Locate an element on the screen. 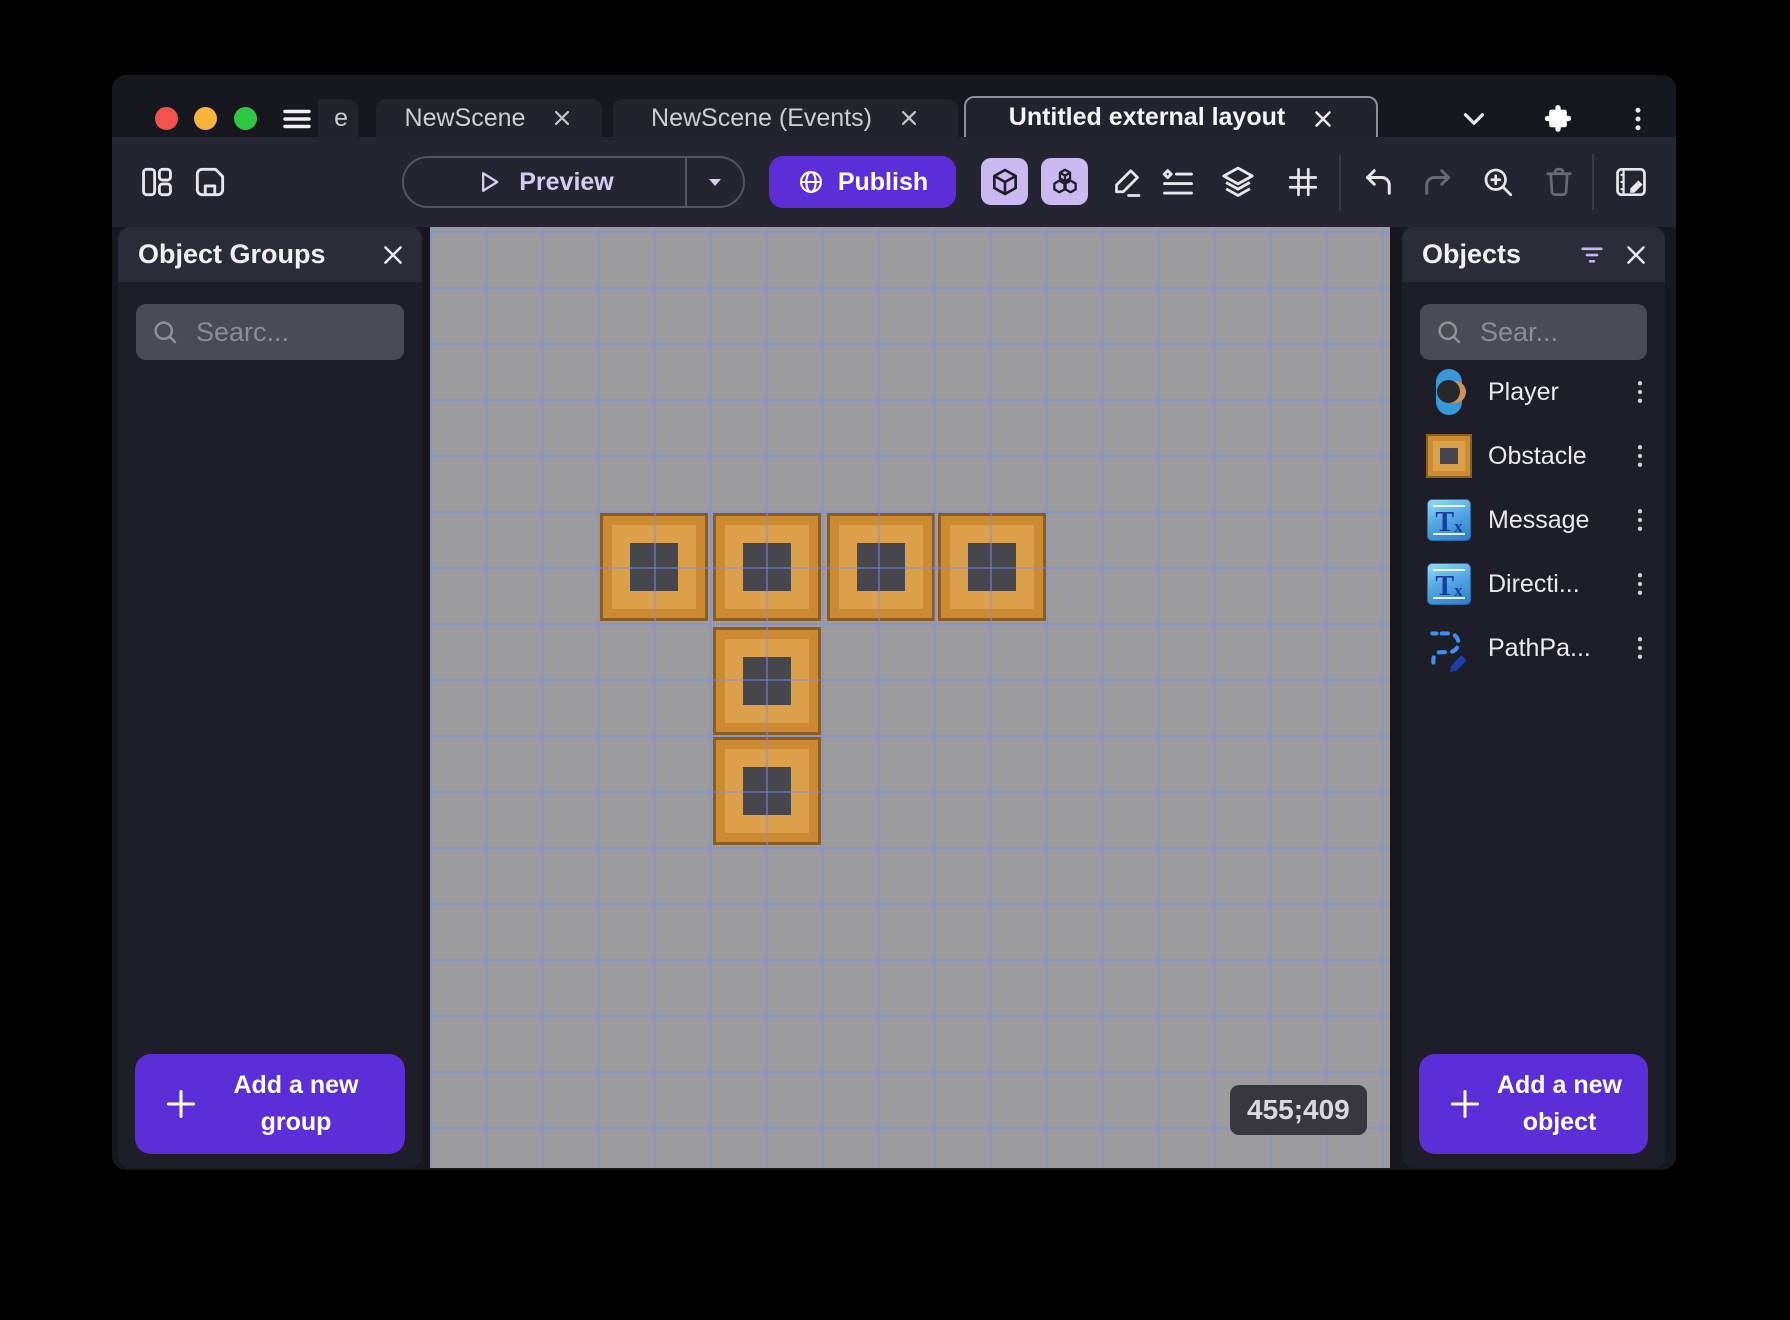 The width and height of the screenshot is (1790, 1320). delete-button is located at coordinates (1559, 182).